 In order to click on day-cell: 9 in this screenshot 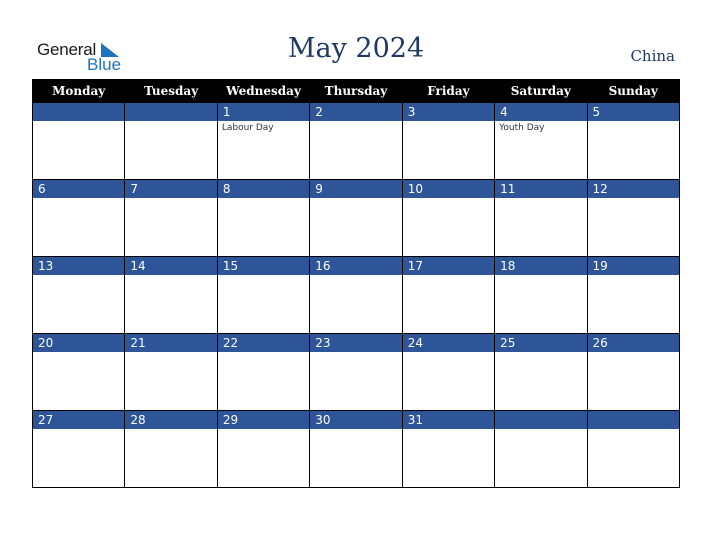, I will do `click(356, 218)`.